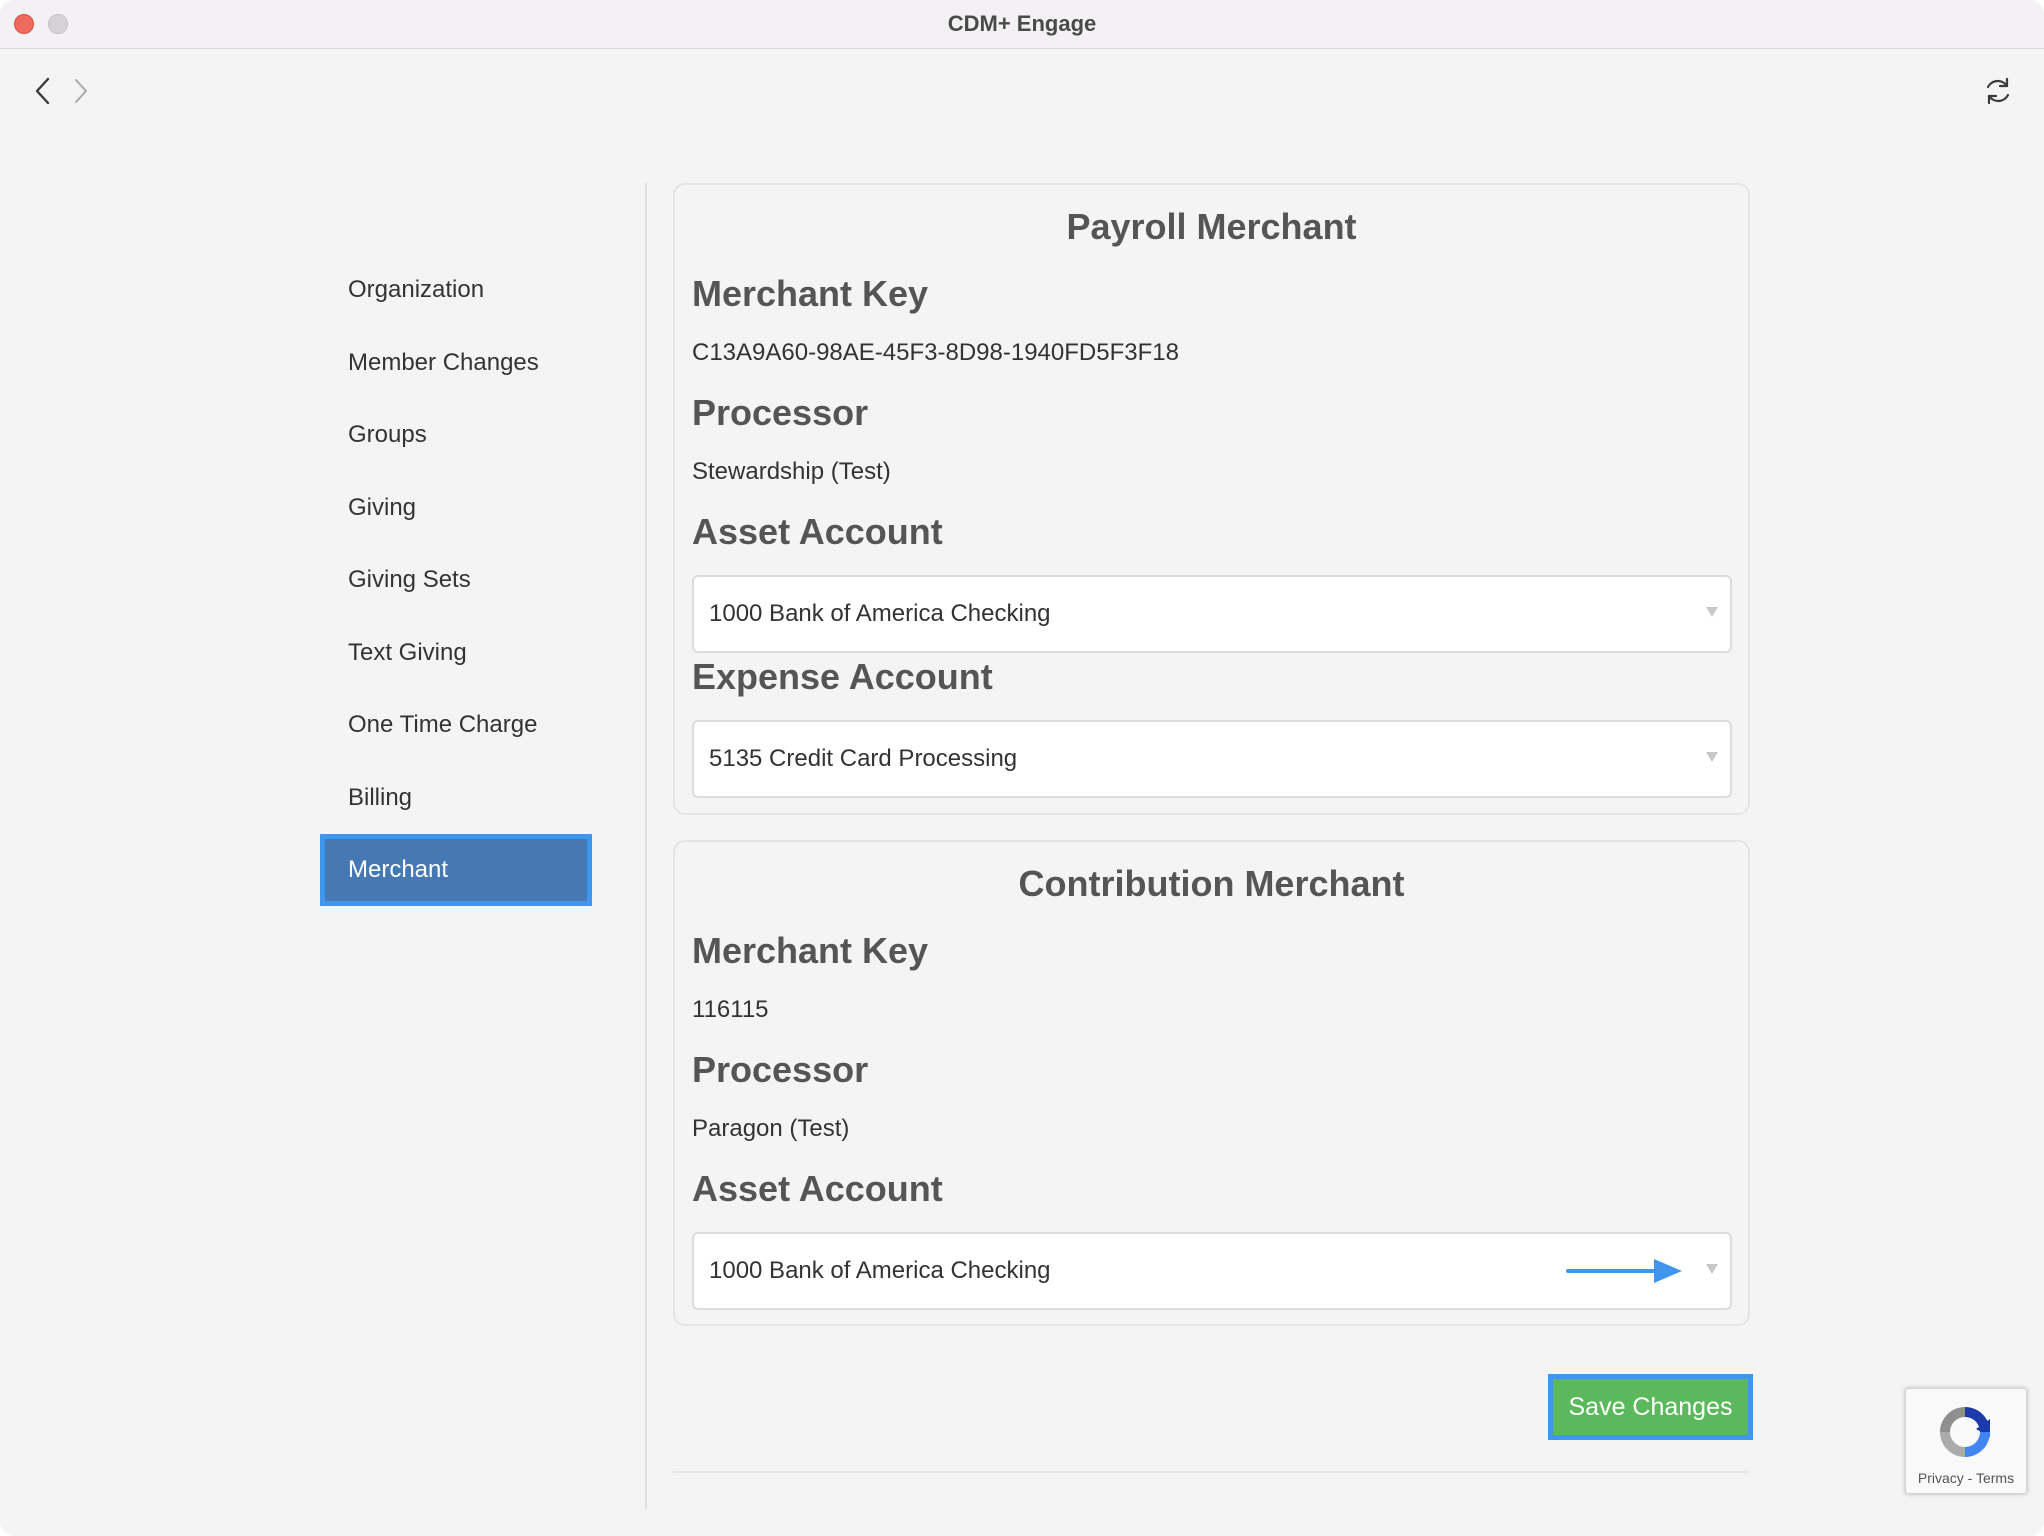  Describe the element at coordinates (1212, 759) in the screenshot. I see `payroll-expense-account-select: 5135 Credit Card Processing` at that location.